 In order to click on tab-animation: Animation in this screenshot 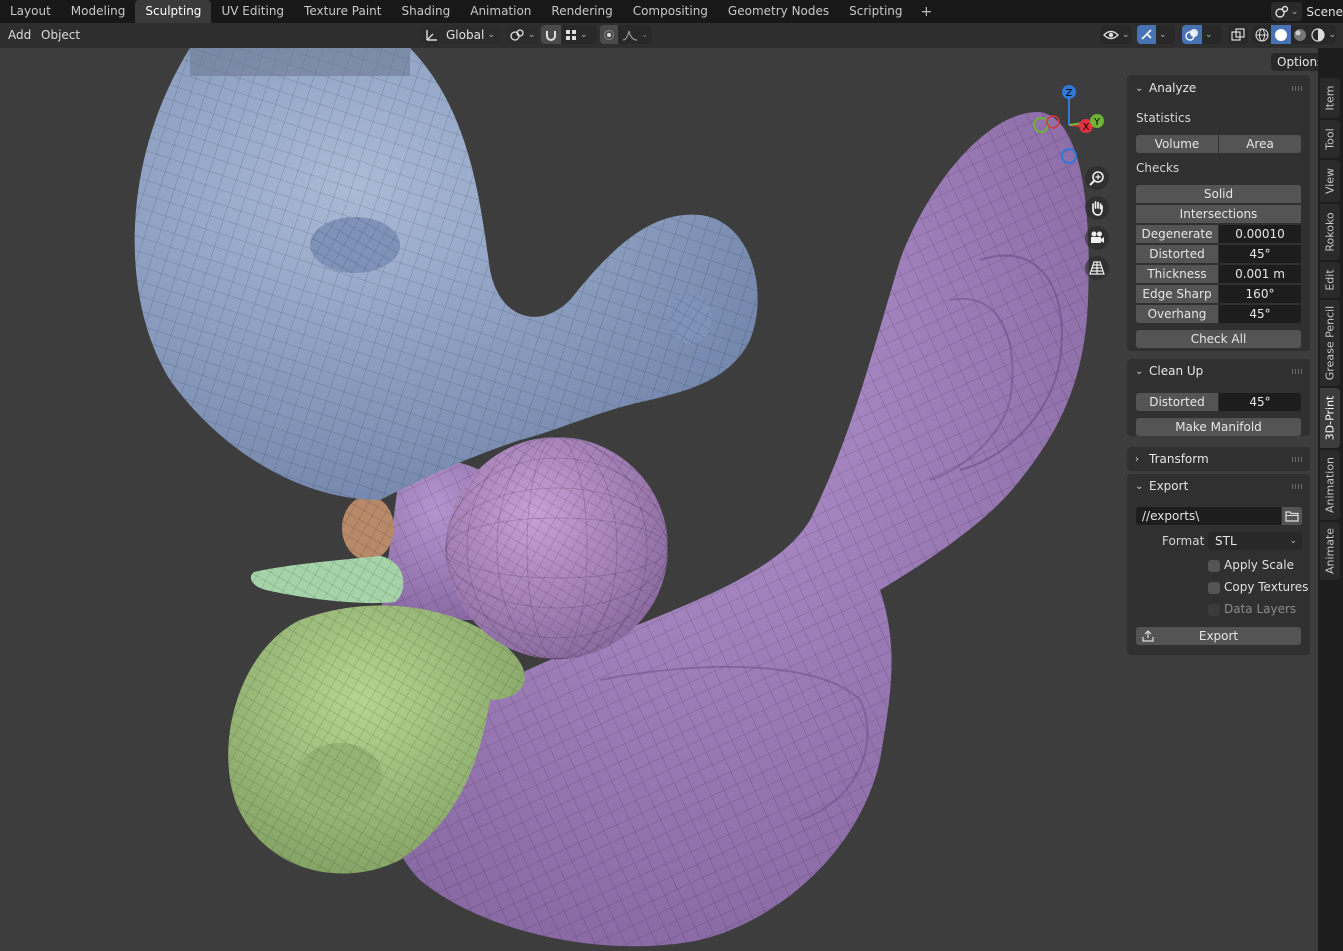, I will do `click(500, 11)`.